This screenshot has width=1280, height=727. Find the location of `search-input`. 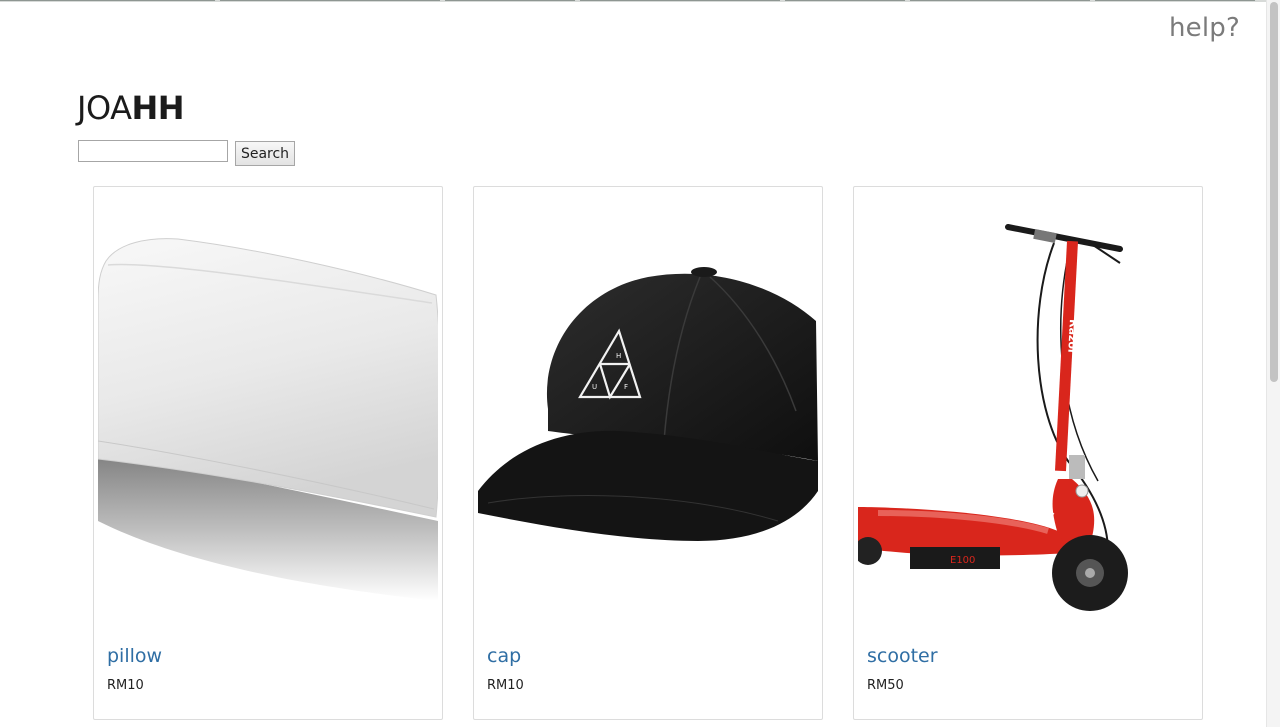

search-input is located at coordinates (153, 151).